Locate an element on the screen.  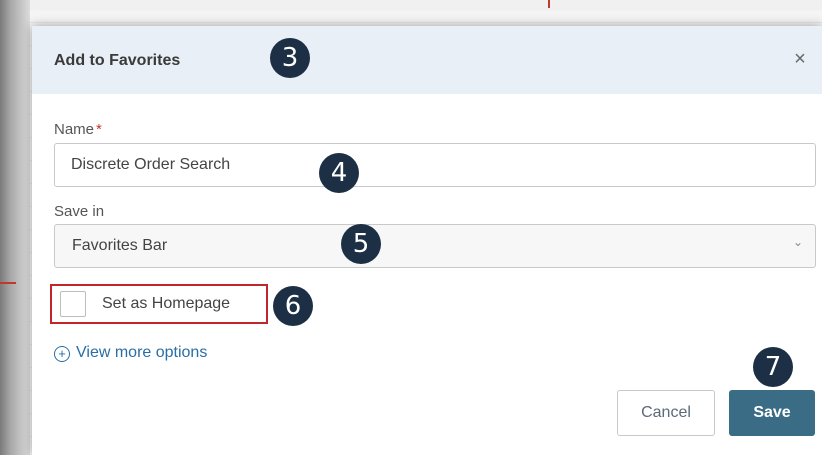
save-in-select: Favorites Bar ⌄ is located at coordinates (435, 246).